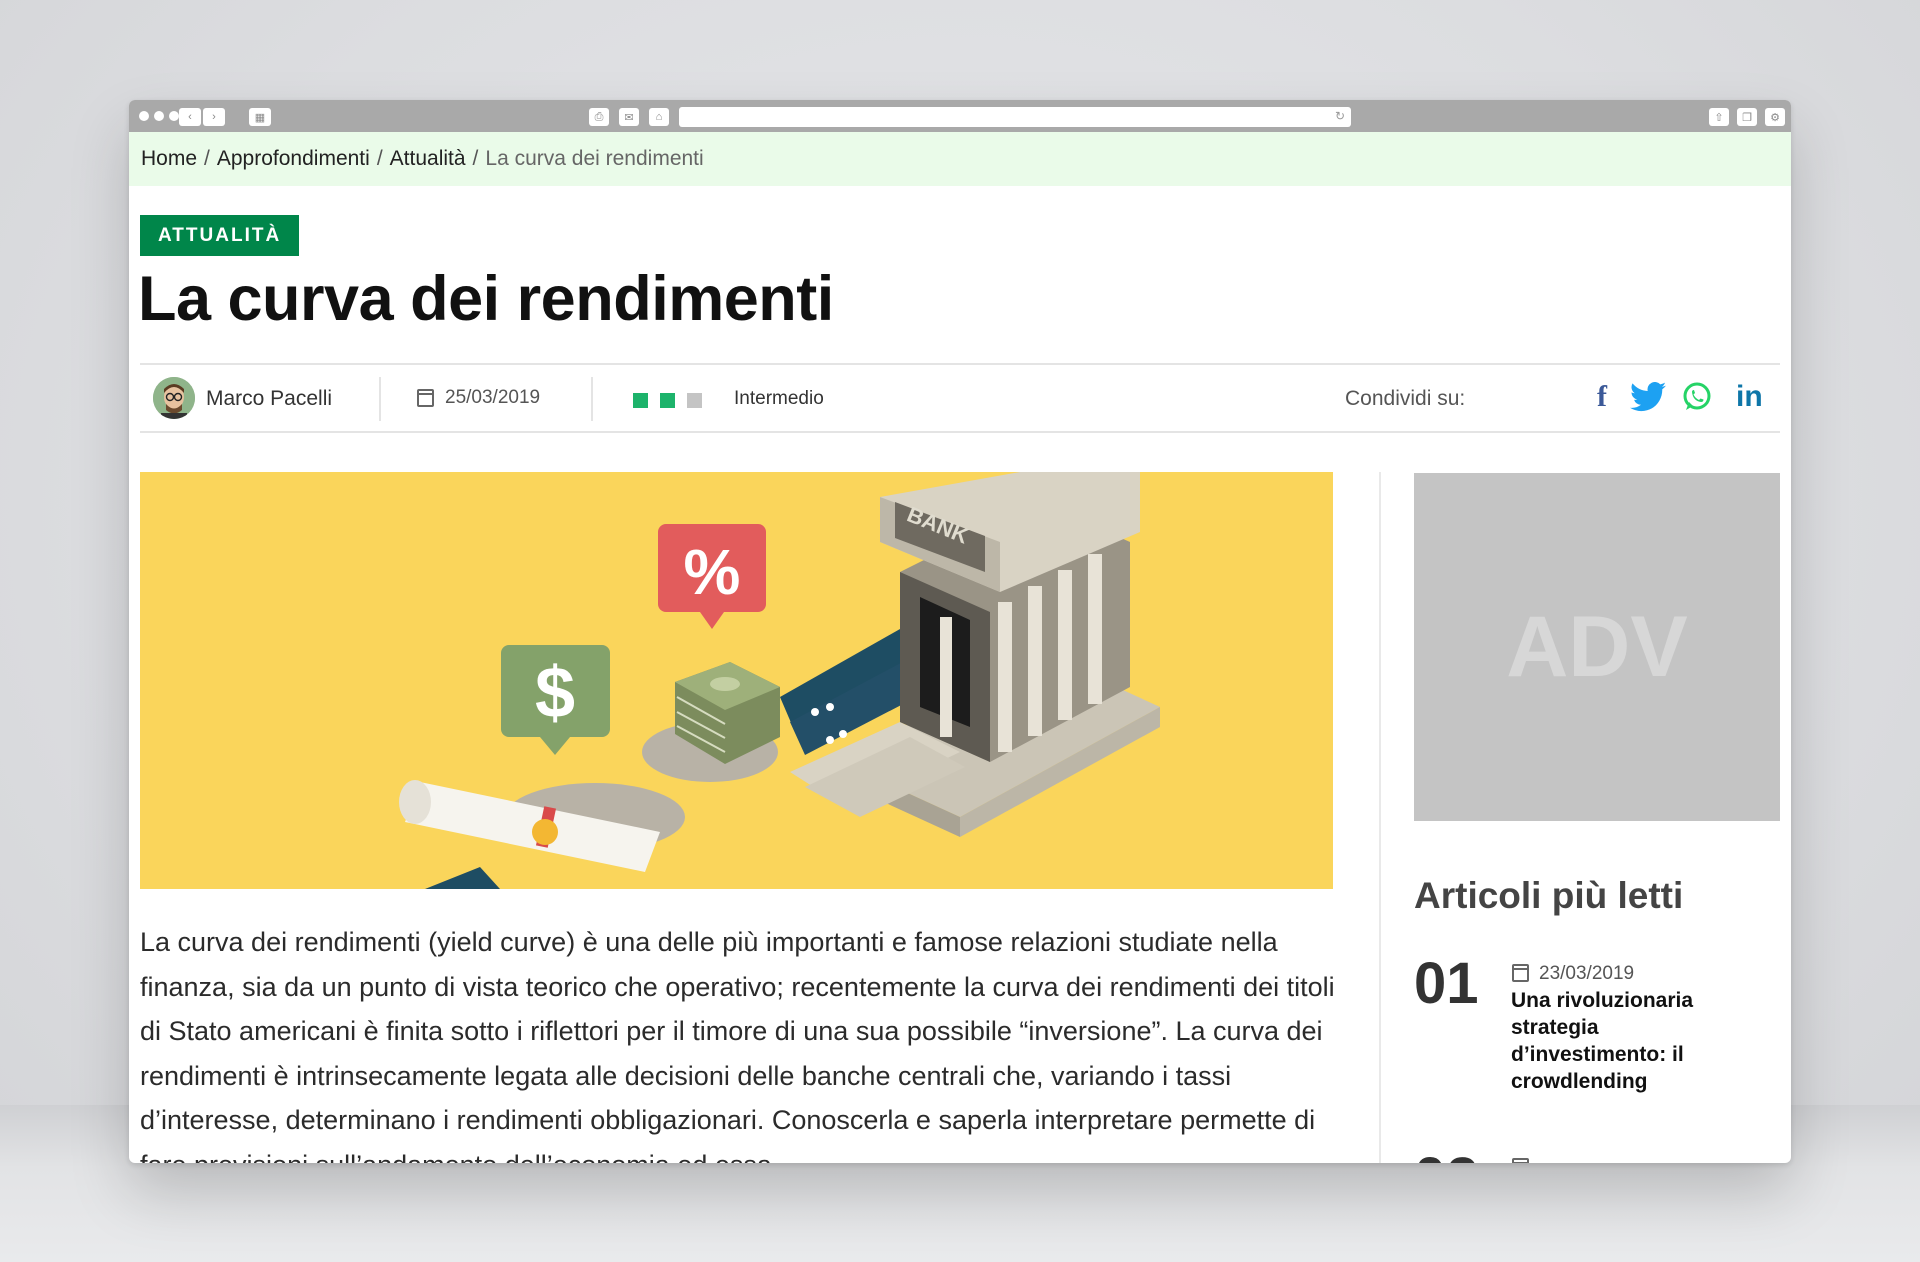  What do you see at coordinates (293, 159) in the screenshot?
I see `breadcrumb-approfondimenti: Approfondimenti` at bounding box center [293, 159].